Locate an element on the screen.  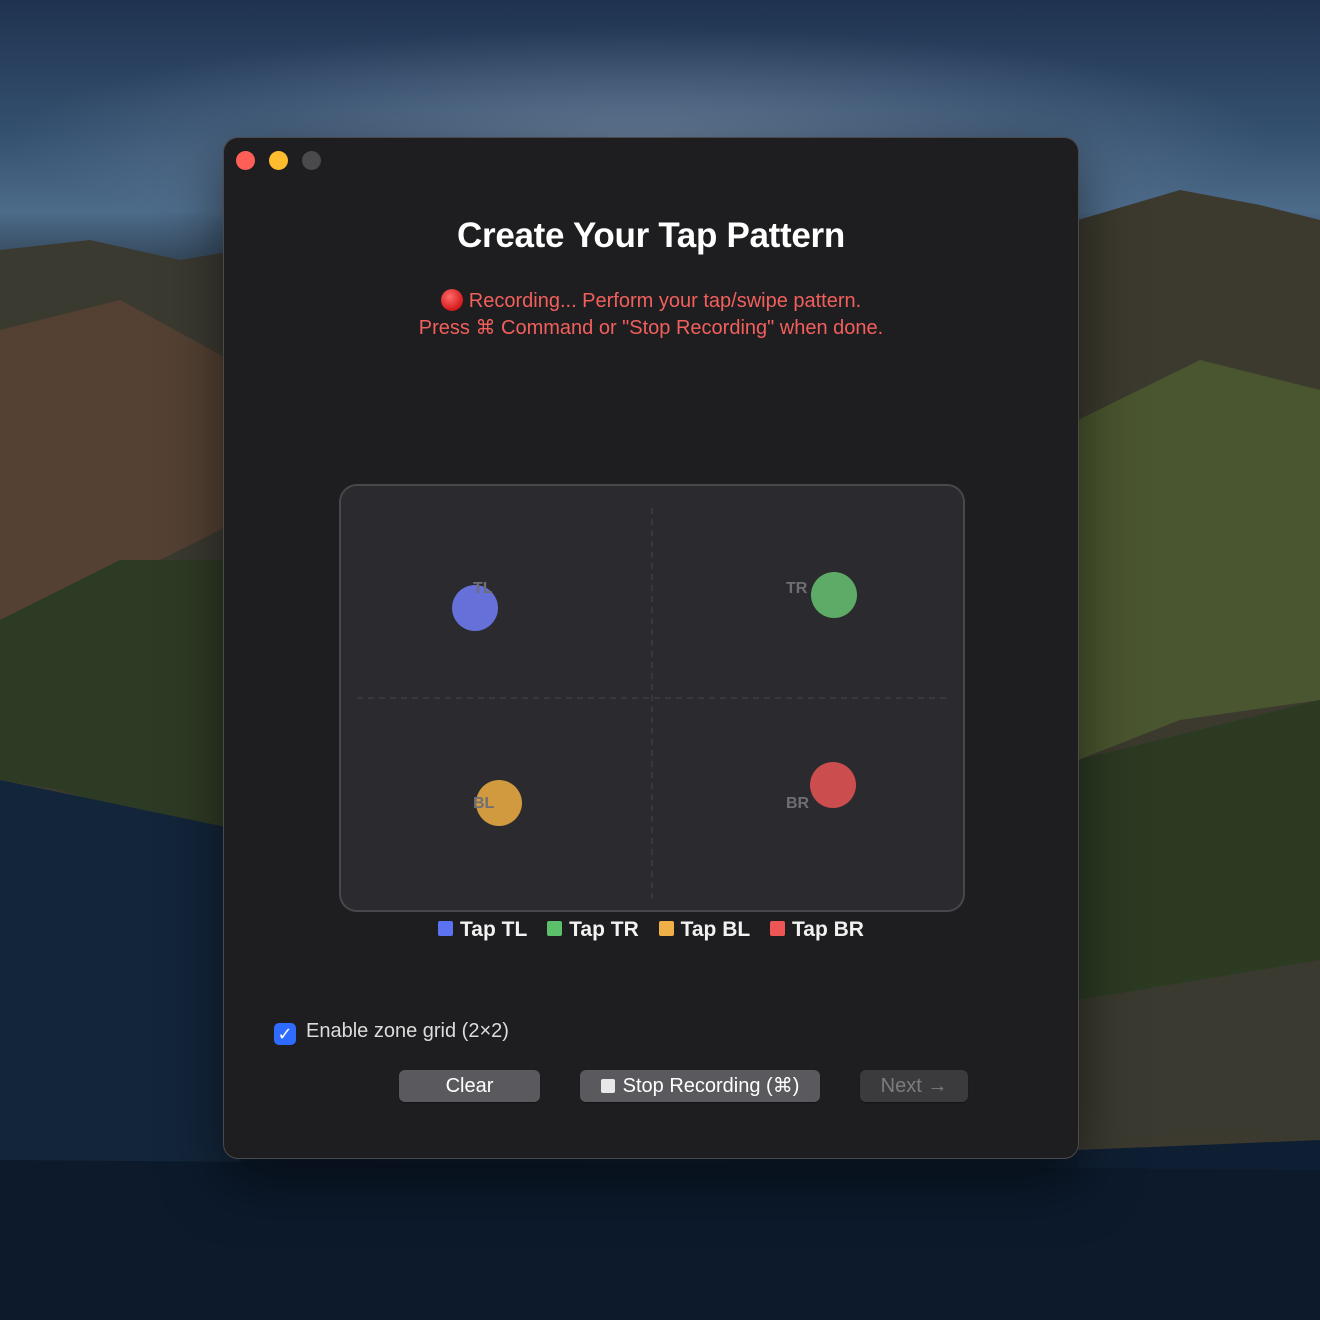
page-title: Create Your Tap Pattern is located at coordinates (651, 235).